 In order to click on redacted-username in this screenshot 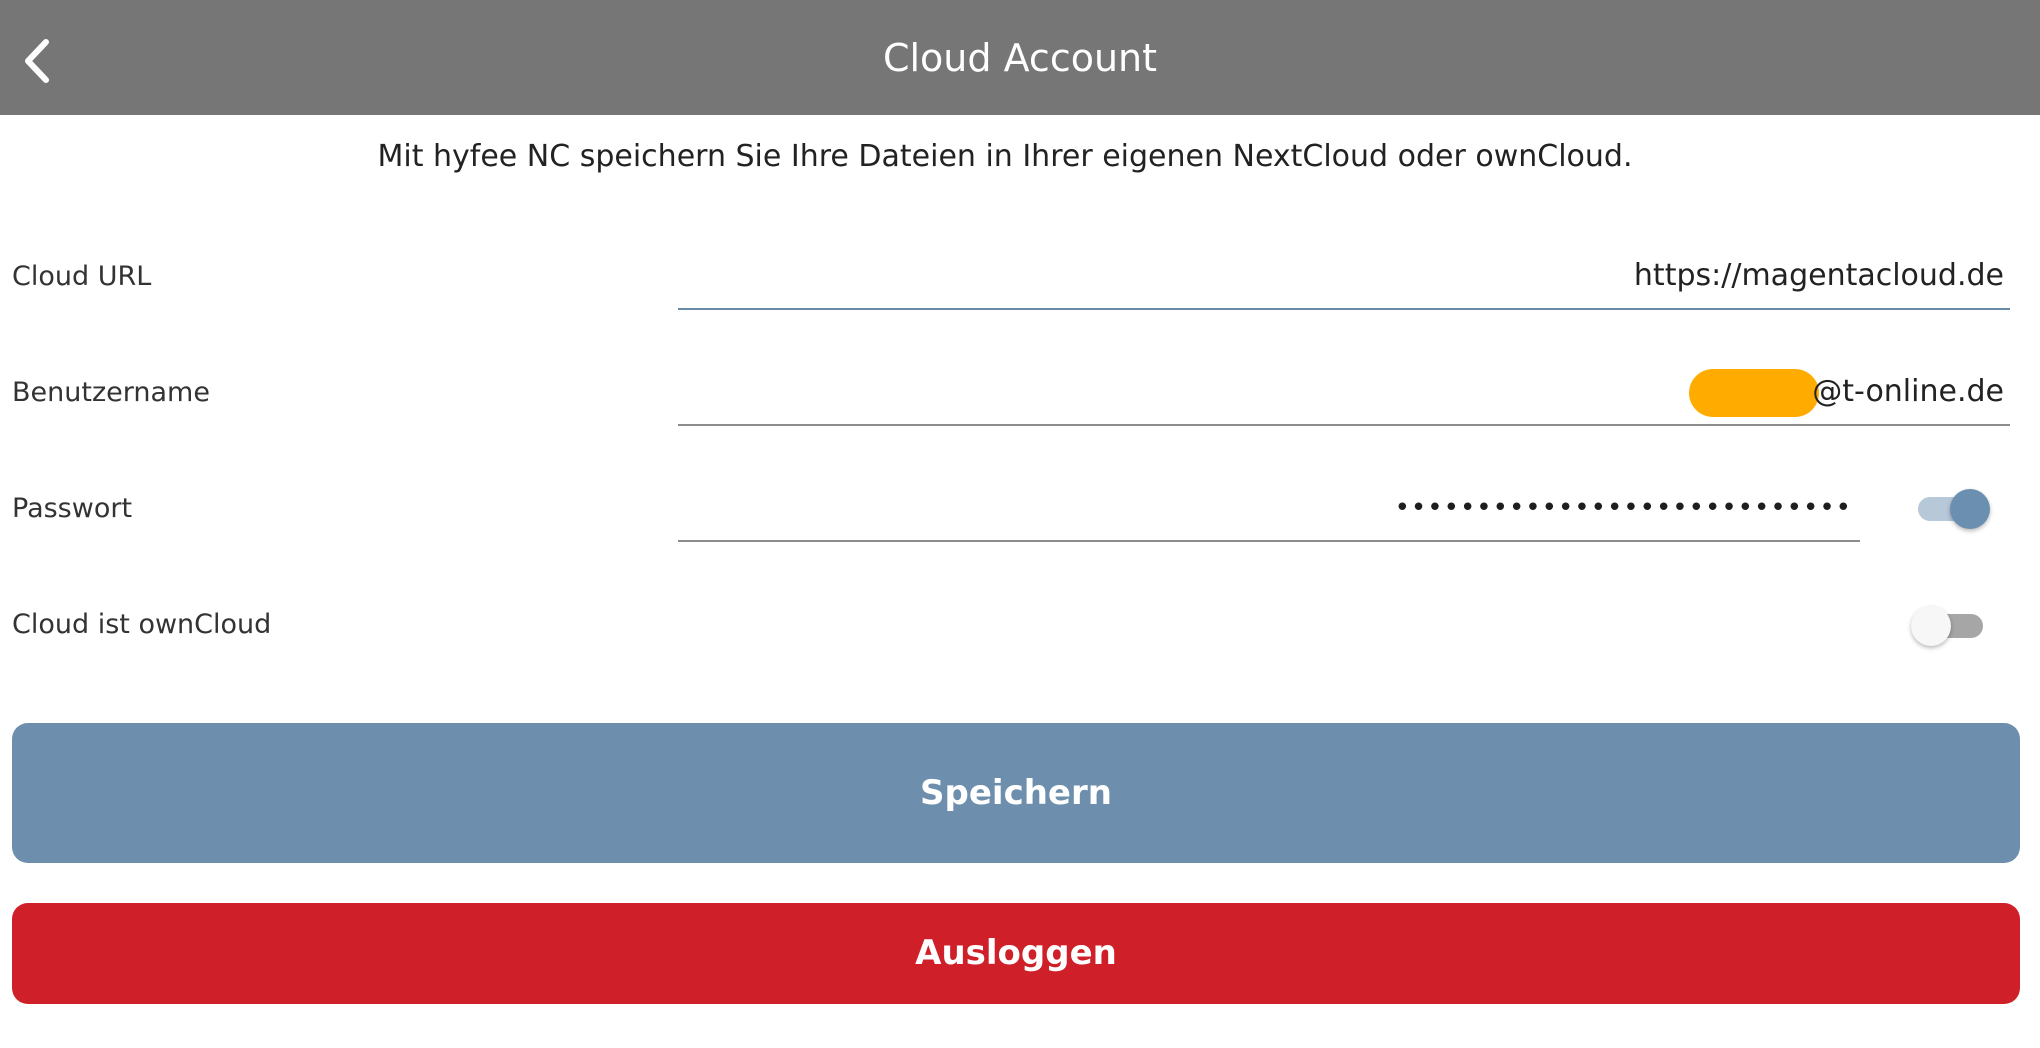, I will do `click(1754, 393)`.